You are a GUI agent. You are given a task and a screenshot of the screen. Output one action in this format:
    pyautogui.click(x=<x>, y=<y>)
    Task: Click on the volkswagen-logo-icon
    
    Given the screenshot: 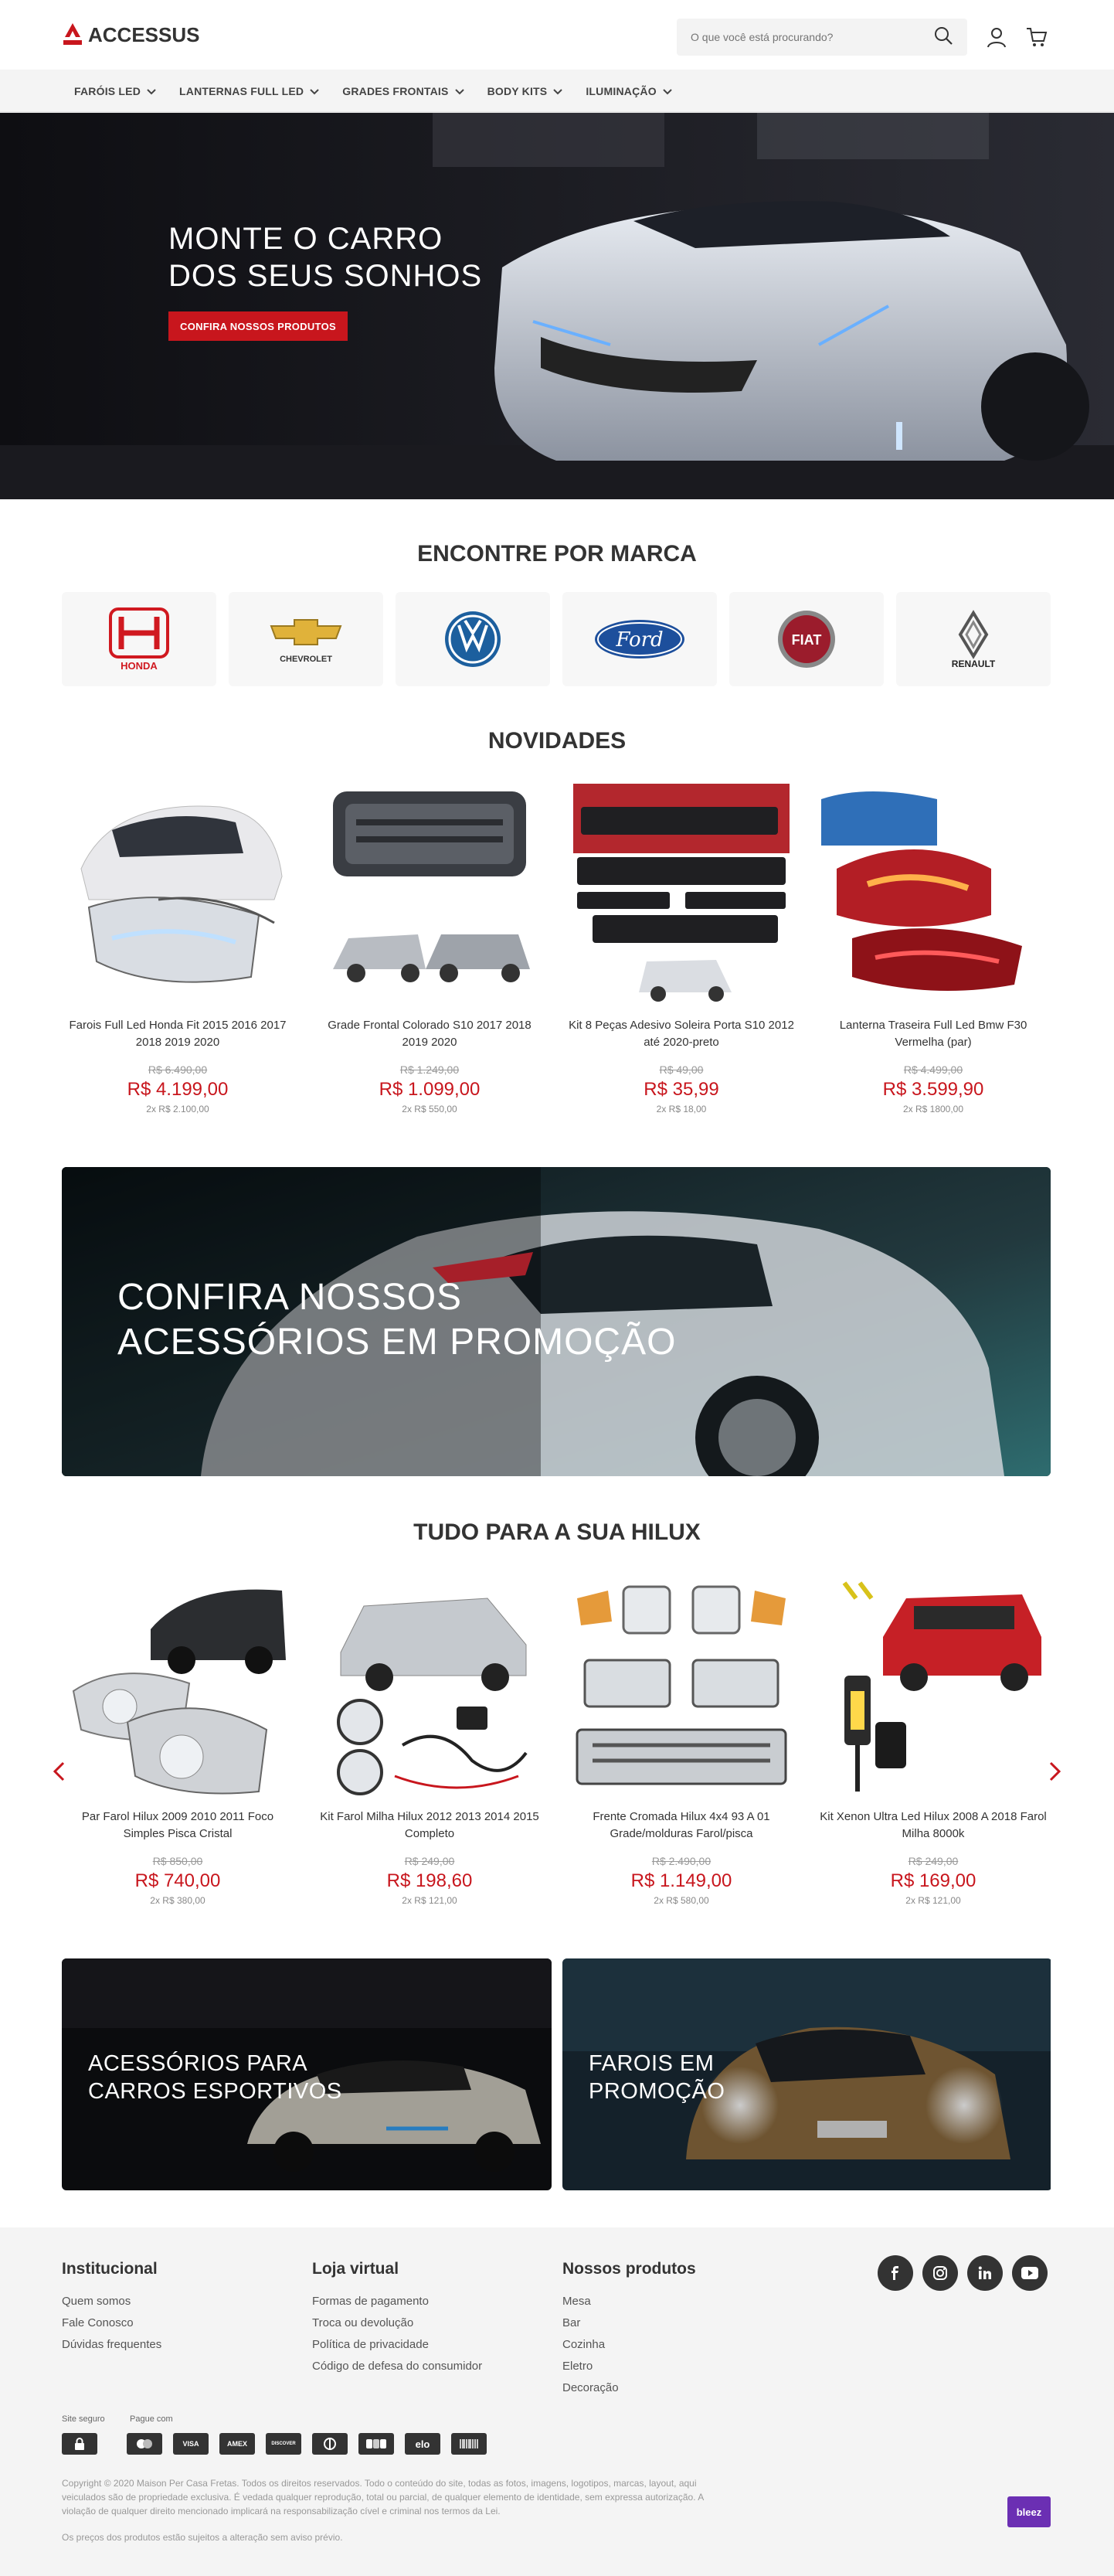 What is the action you would take?
    pyautogui.click(x=473, y=639)
    